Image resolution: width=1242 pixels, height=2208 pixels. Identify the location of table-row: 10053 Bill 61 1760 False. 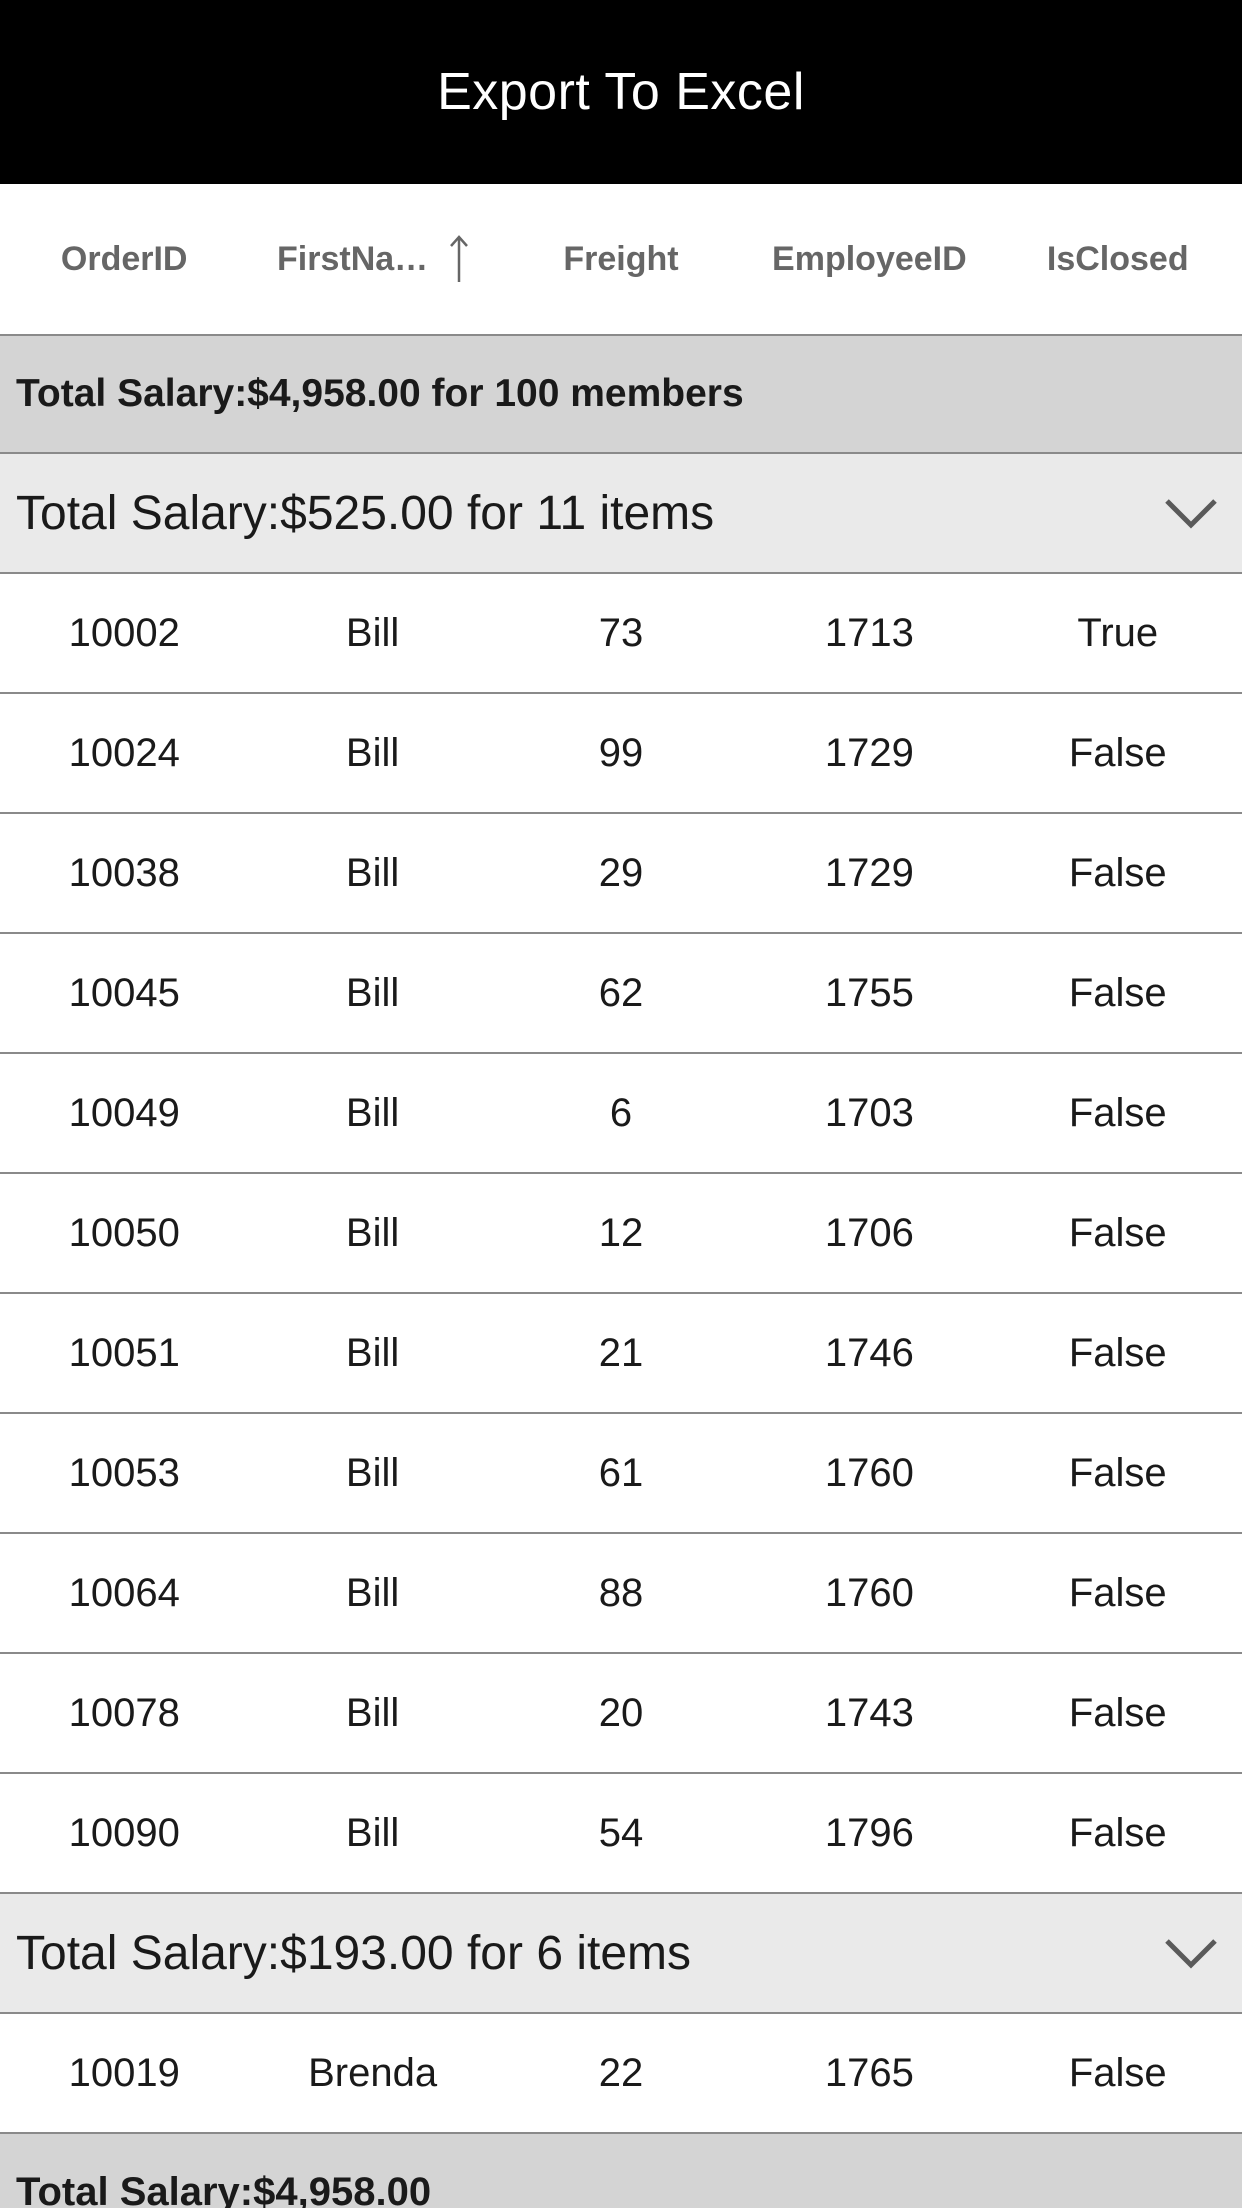
(621, 1474).